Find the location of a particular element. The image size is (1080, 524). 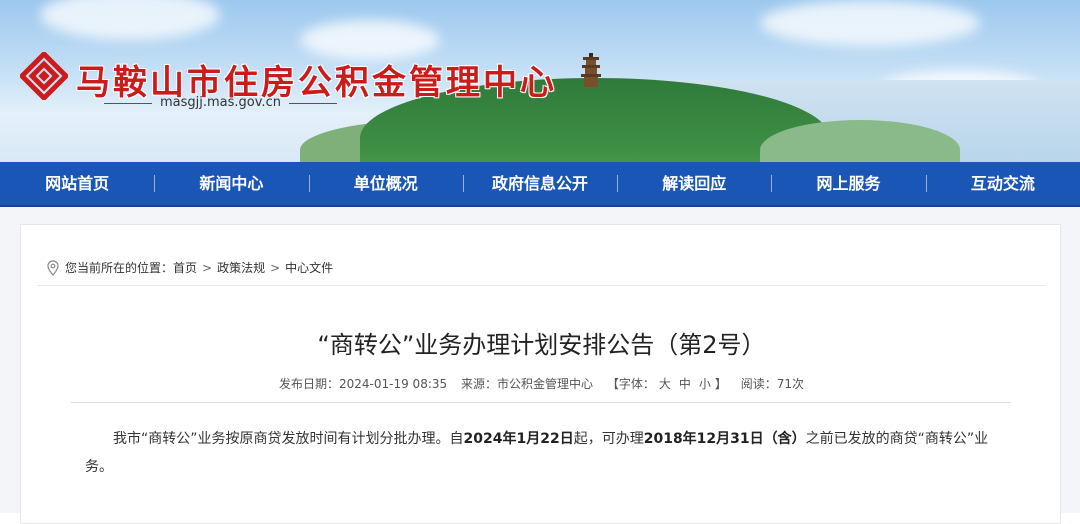

nav-item-news: 新闻中心 is located at coordinates (231, 183).